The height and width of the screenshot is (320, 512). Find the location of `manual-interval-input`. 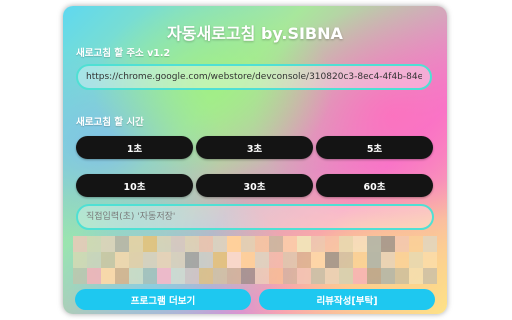

manual-interval-input is located at coordinates (255, 217).